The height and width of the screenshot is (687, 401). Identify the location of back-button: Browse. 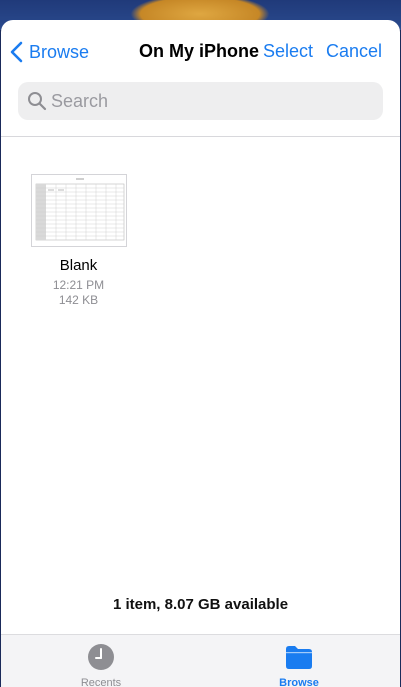
(49, 52).